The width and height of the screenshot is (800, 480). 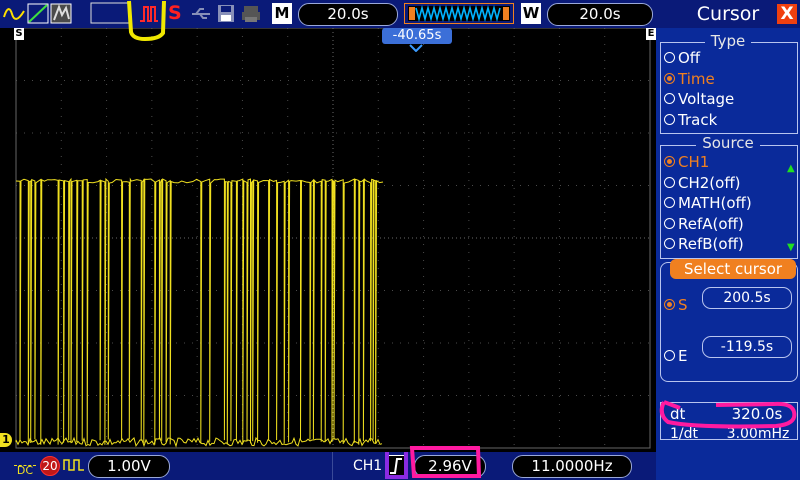 What do you see at coordinates (50, 466) in the screenshot?
I see `bandwidth-limit-indicator: 20` at bounding box center [50, 466].